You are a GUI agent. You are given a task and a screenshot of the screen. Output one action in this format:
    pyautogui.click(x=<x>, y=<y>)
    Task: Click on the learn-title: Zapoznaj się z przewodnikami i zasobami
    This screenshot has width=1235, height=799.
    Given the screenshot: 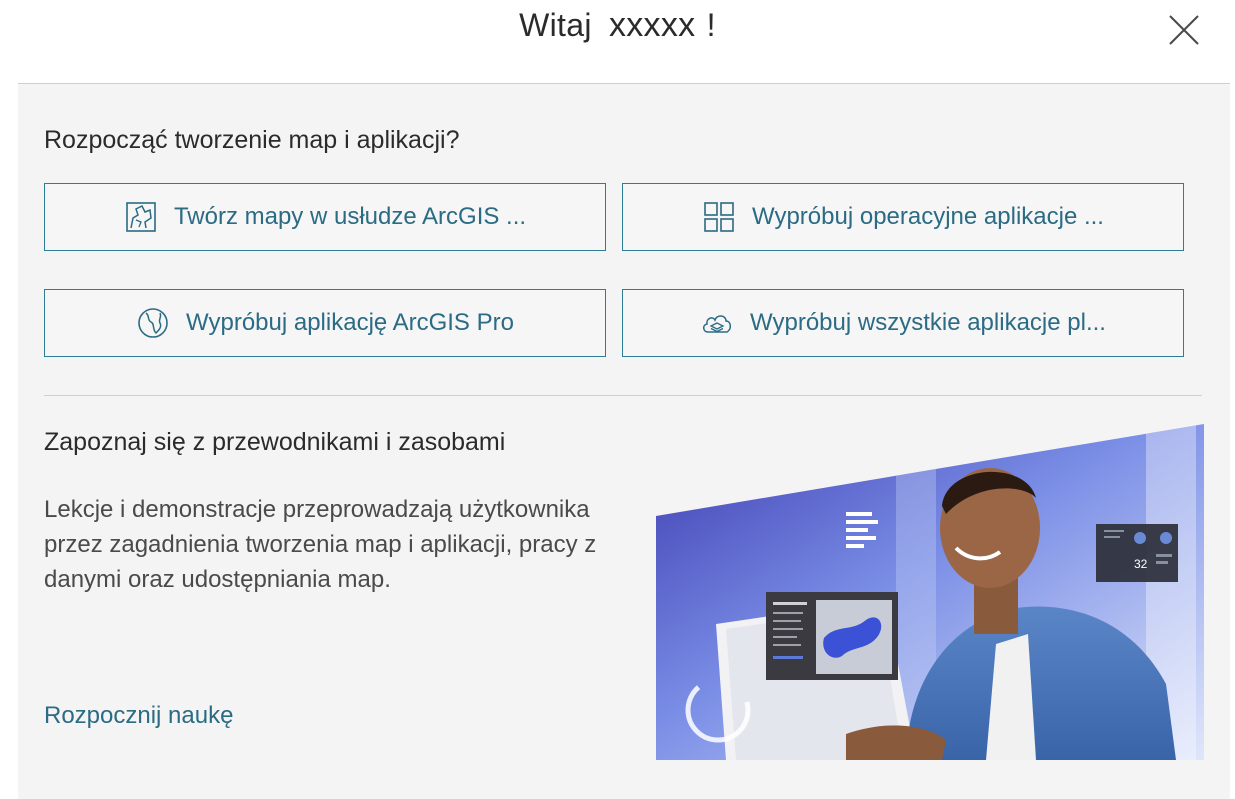 What is the action you would take?
    pyautogui.click(x=275, y=442)
    